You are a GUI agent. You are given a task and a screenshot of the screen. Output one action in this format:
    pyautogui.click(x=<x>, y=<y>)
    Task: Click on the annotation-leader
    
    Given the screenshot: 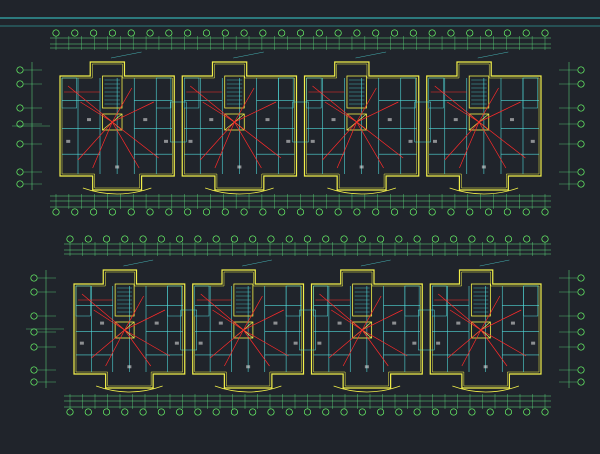 What is the action you would take?
    pyautogui.click(x=138, y=263)
    